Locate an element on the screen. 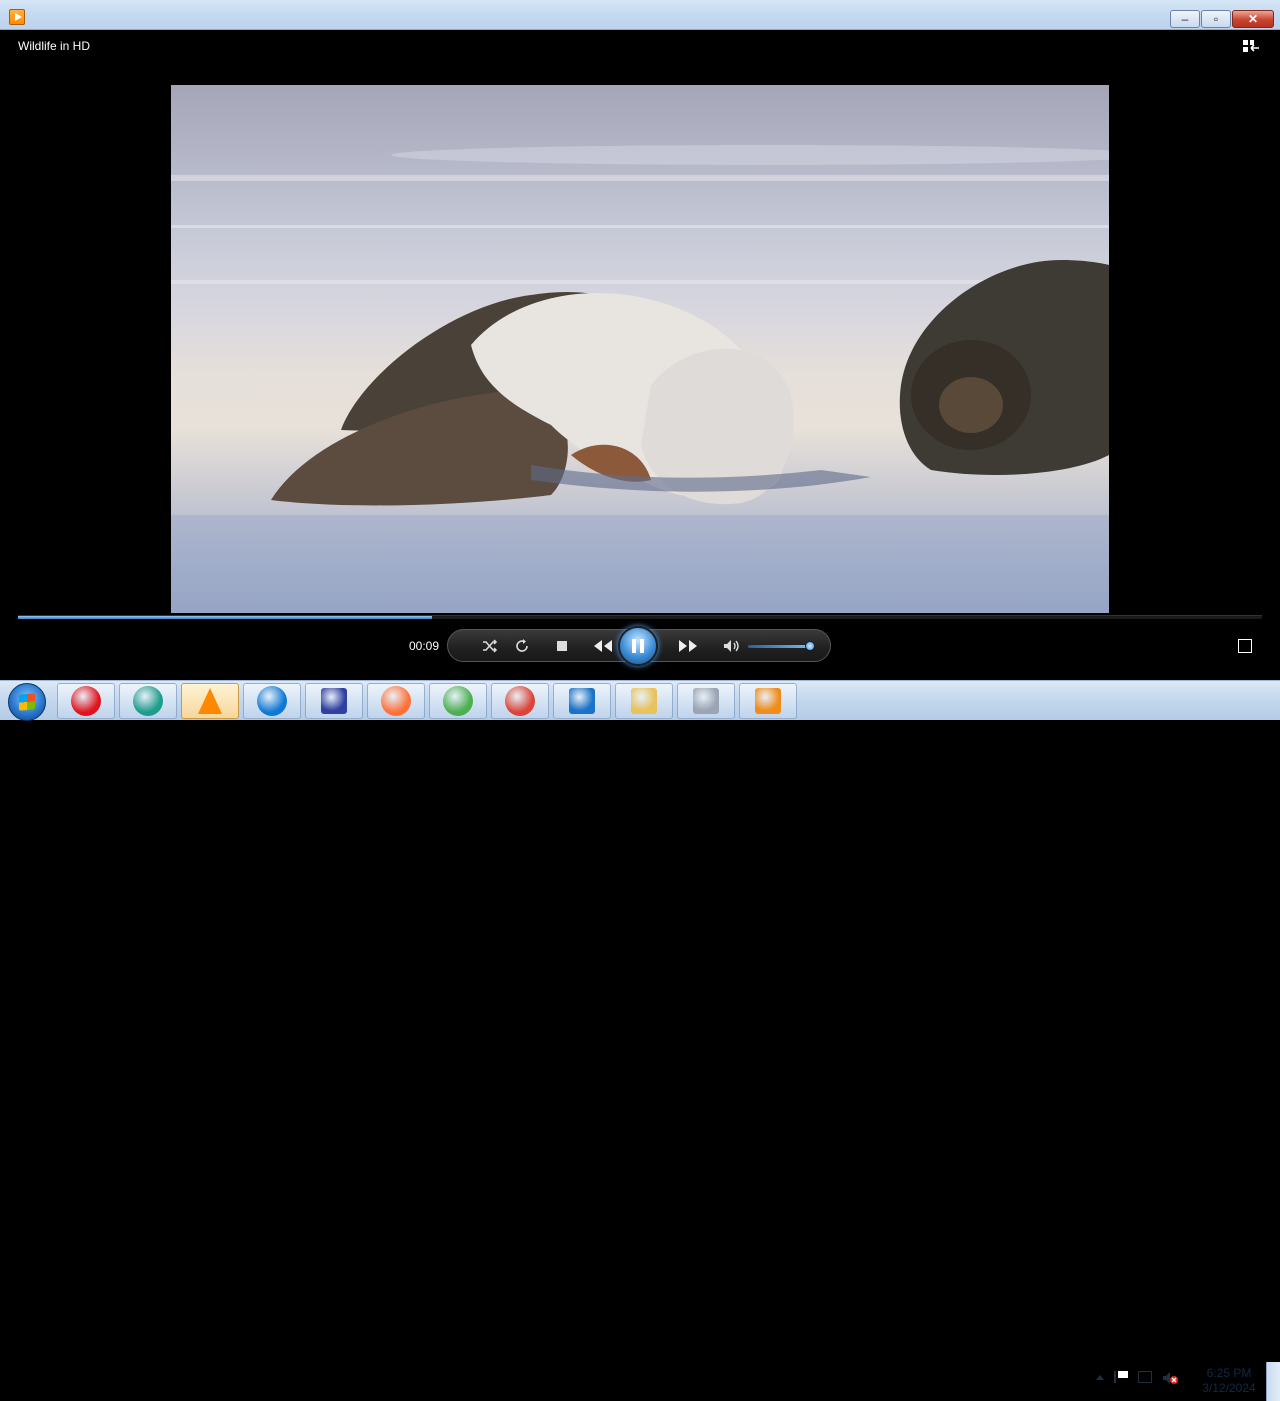 The height and width of the screenshot is (1401, 1280). minimize-button: – is located at coordinates (1185, 19).